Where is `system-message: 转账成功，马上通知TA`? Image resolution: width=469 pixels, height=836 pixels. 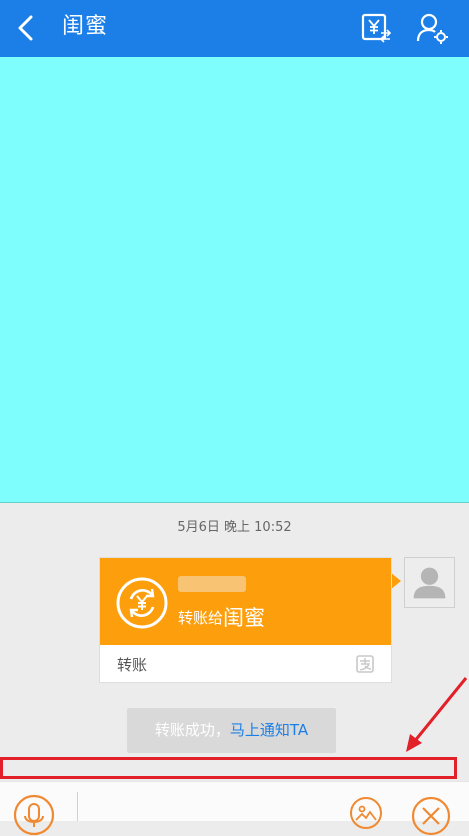 system-message: 转账成功，马上通知TA is located at coordinates (231, 730).